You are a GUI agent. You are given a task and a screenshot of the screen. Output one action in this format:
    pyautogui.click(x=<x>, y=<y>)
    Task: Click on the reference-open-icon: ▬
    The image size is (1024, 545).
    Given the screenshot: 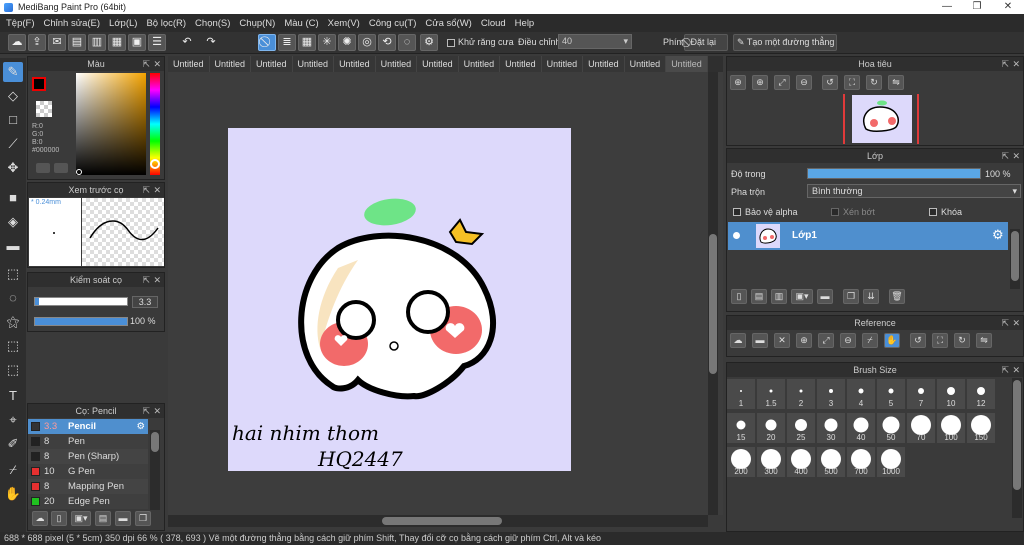 What is the action you would take?
    pyautogui.click(x=760, y=340)
    